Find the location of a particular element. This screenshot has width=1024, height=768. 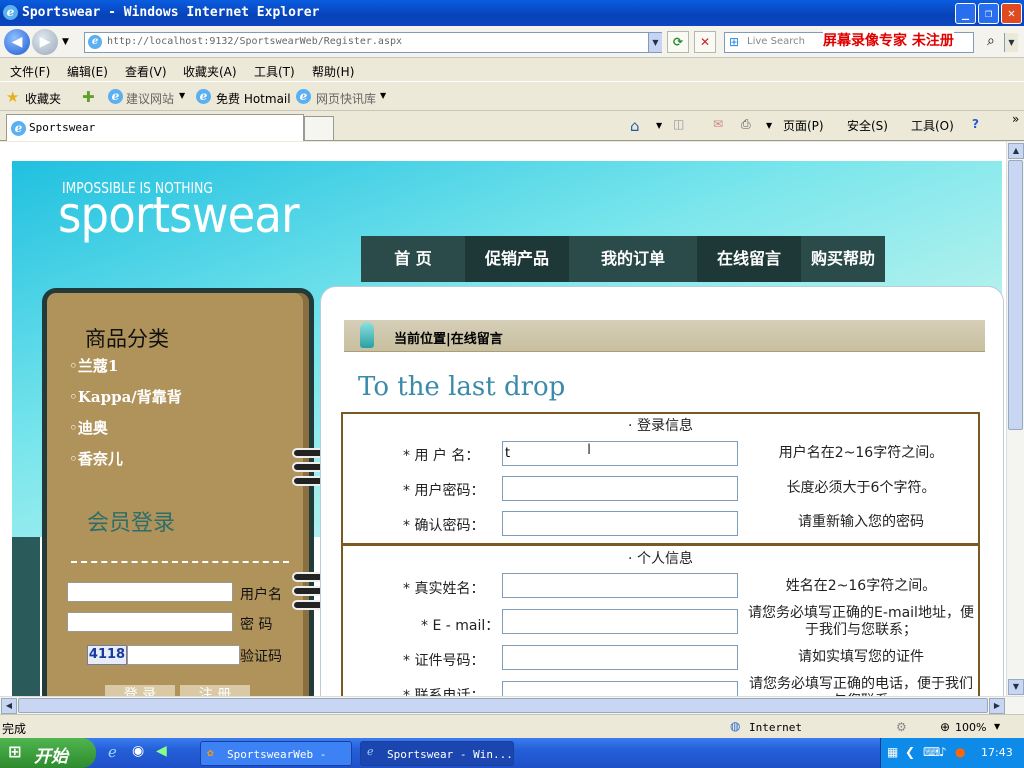

member-login-title: 会员登录 is located at coordinates (131, 523).